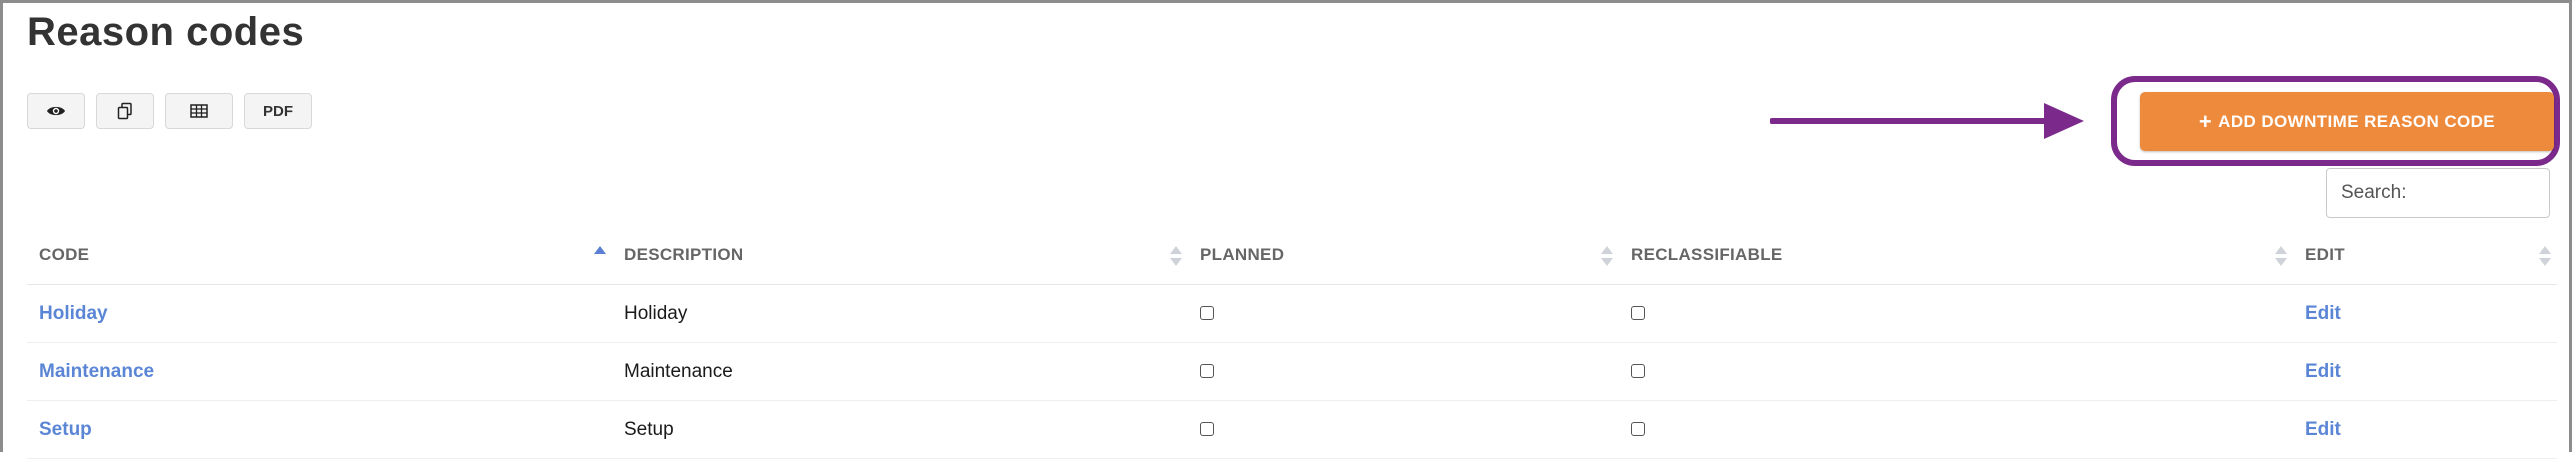 The width and height of the screenshot is (2572, 459). I want to click on code-cell: Maintenance, so click(319, 371).